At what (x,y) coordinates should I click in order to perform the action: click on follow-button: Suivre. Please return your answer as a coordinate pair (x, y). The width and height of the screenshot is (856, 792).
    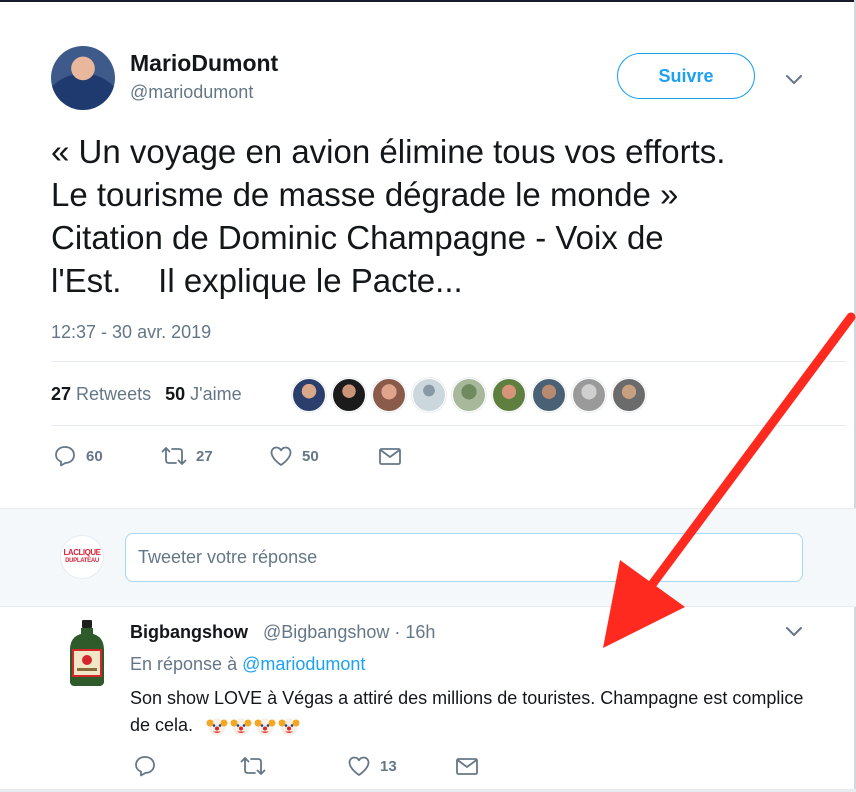
    Looking at the image, I should click on (686, 76).